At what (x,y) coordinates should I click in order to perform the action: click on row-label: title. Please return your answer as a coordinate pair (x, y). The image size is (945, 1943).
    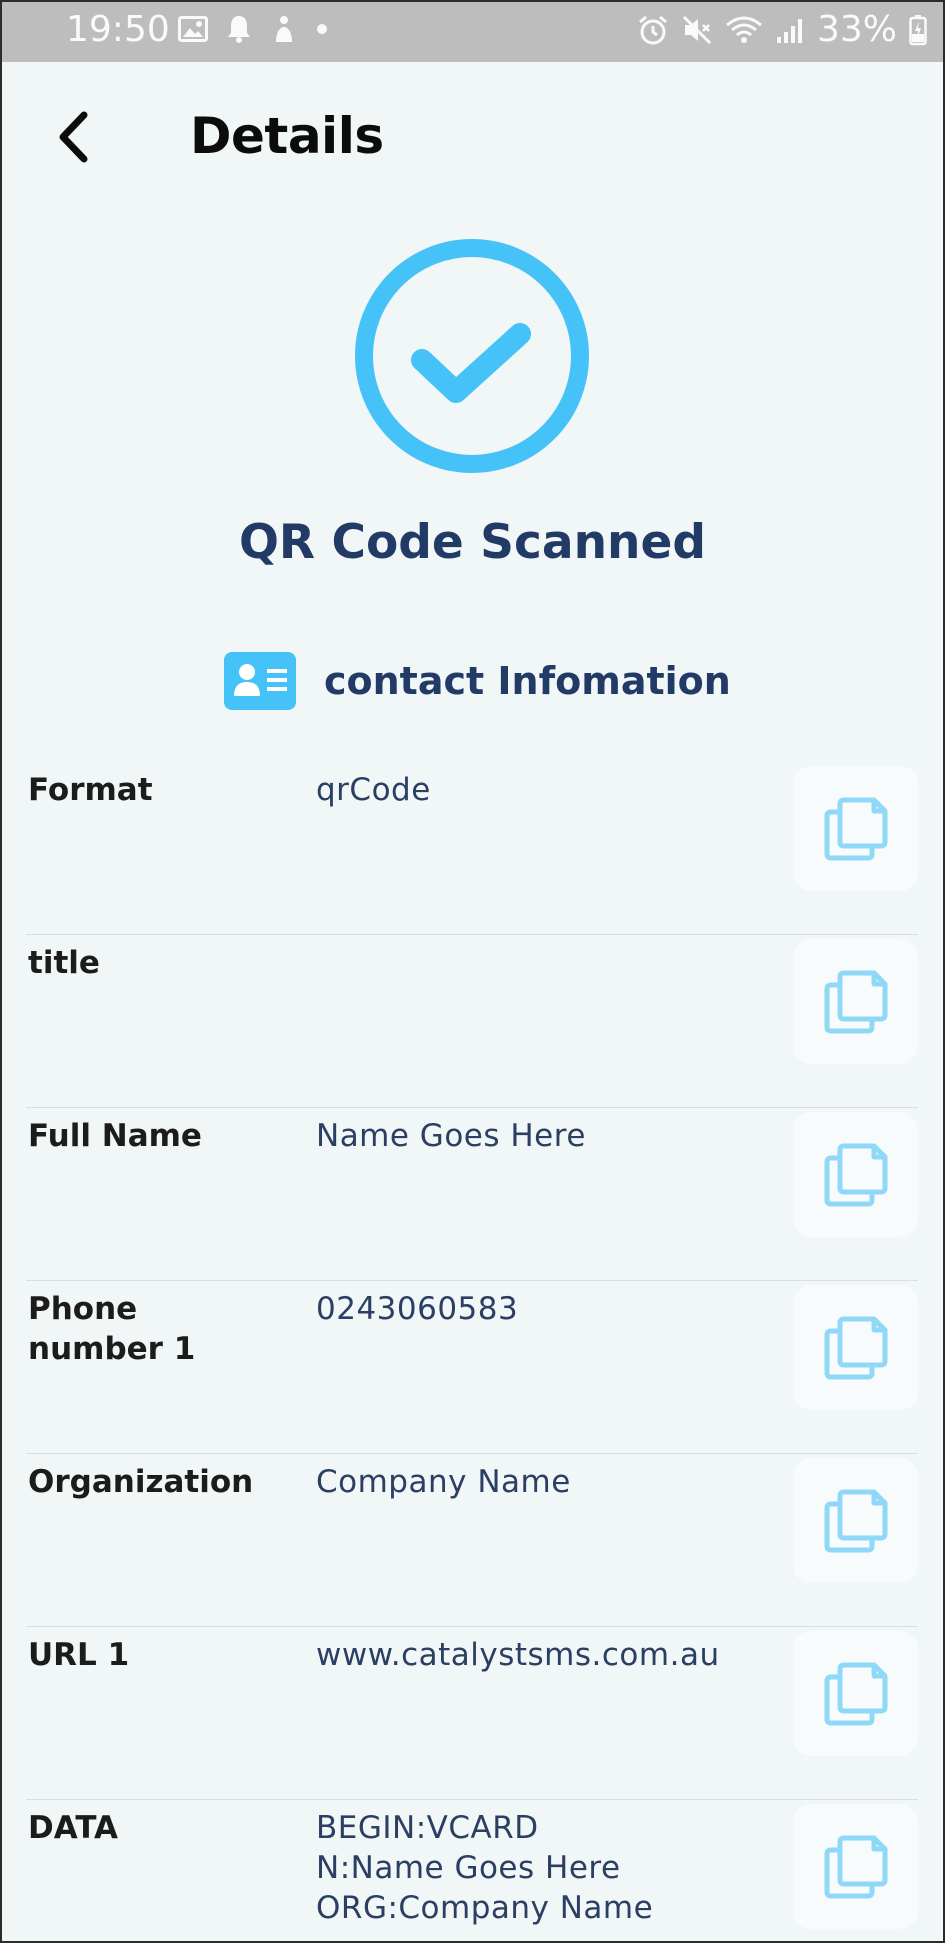
    Looking at the image, I should click on (64, 963).